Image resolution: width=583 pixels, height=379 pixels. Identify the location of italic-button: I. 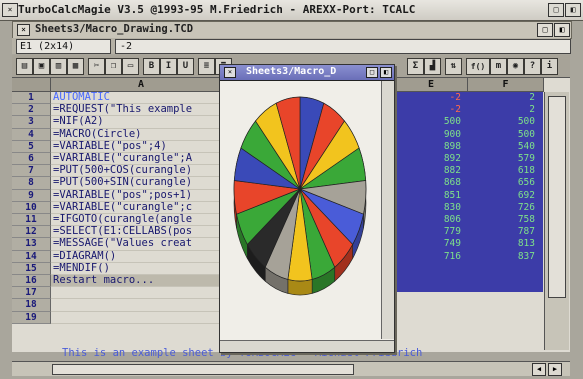
(168, 66).